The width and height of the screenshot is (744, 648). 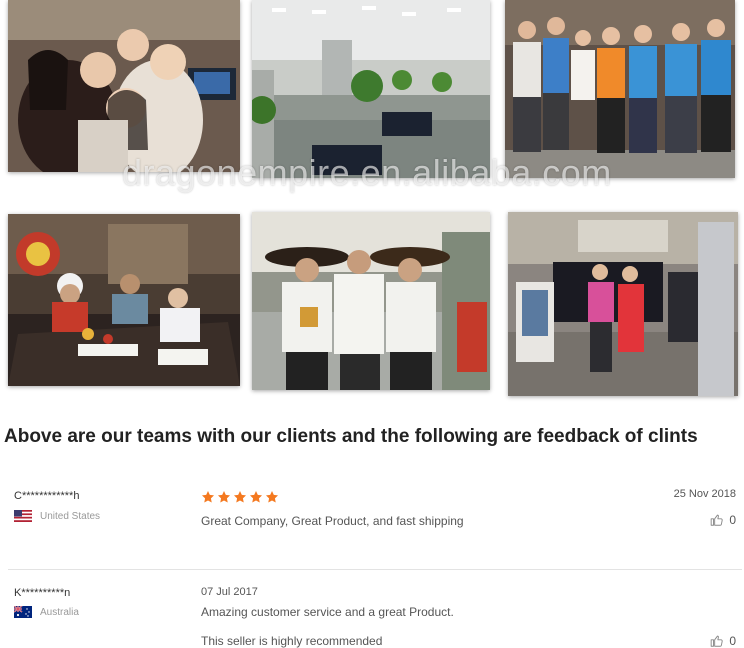 I want to click on photo-office-staff, so click(x=124, y=86).